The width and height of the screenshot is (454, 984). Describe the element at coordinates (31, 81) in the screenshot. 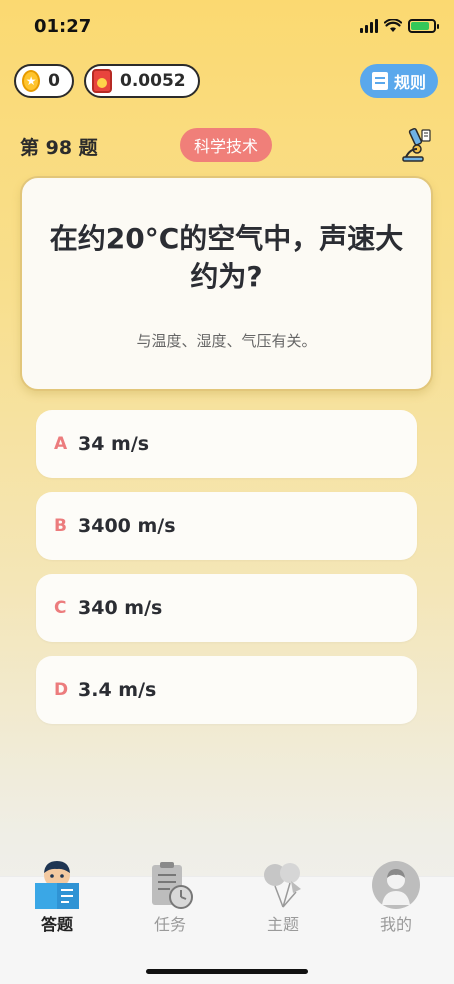

I see `coin-icon: ★` at that location.